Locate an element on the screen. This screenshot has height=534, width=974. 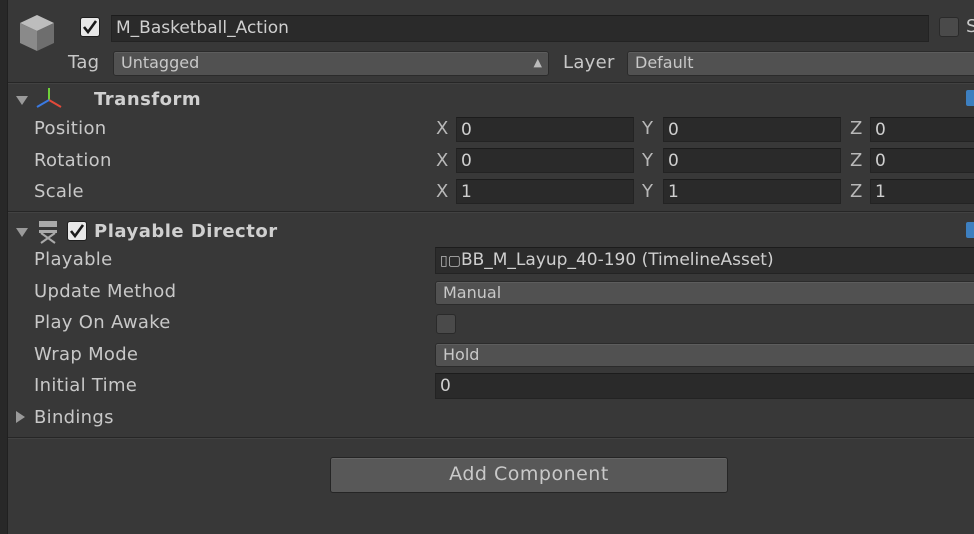
tag-label: Tag is located at coordinates (84, 62).